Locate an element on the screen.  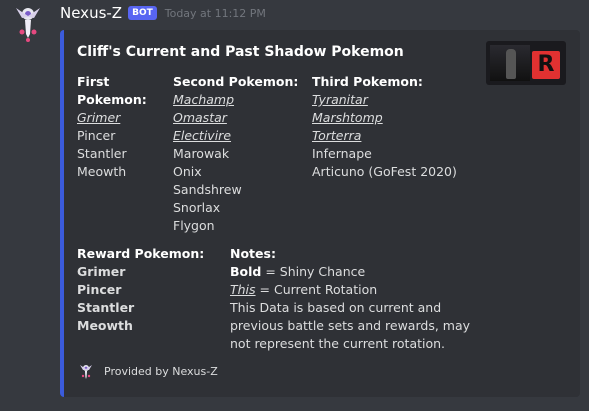
pokemon-entry: Snorlax is located at coordinates (197, 207).